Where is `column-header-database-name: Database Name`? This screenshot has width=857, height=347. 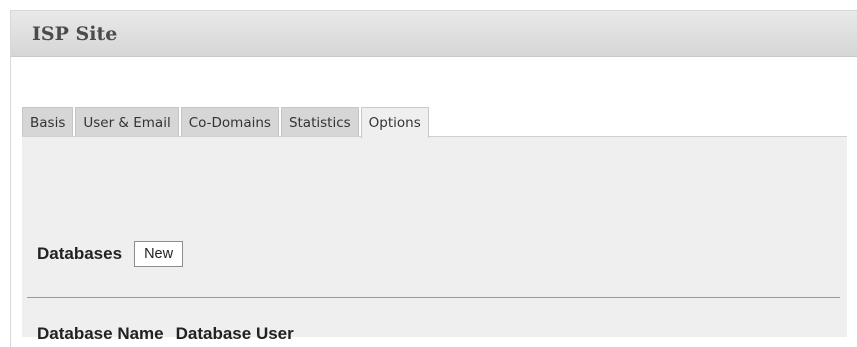 column-header-database-name: Database Name is located at coordinates (100, 333).